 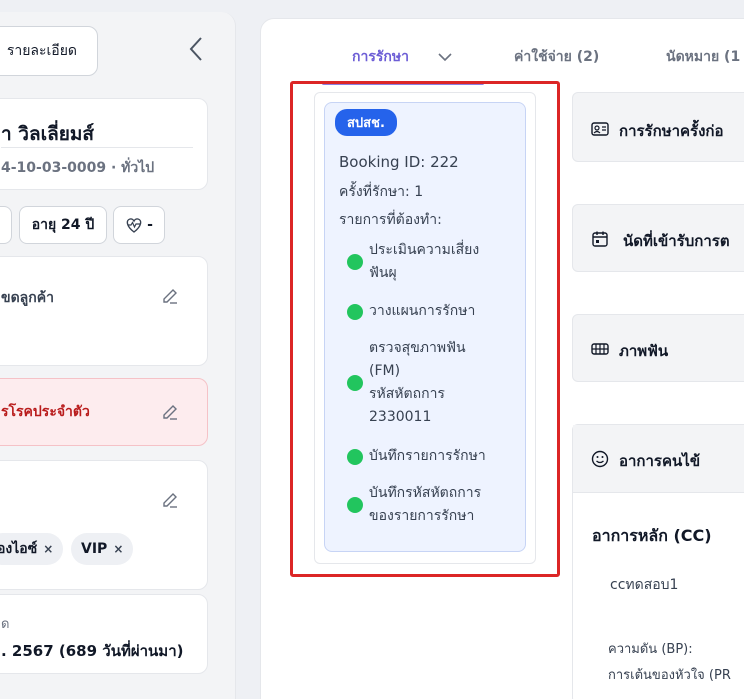 I want to click on age-pill: อายุ 24 ปี, so click(x=63, y=225).